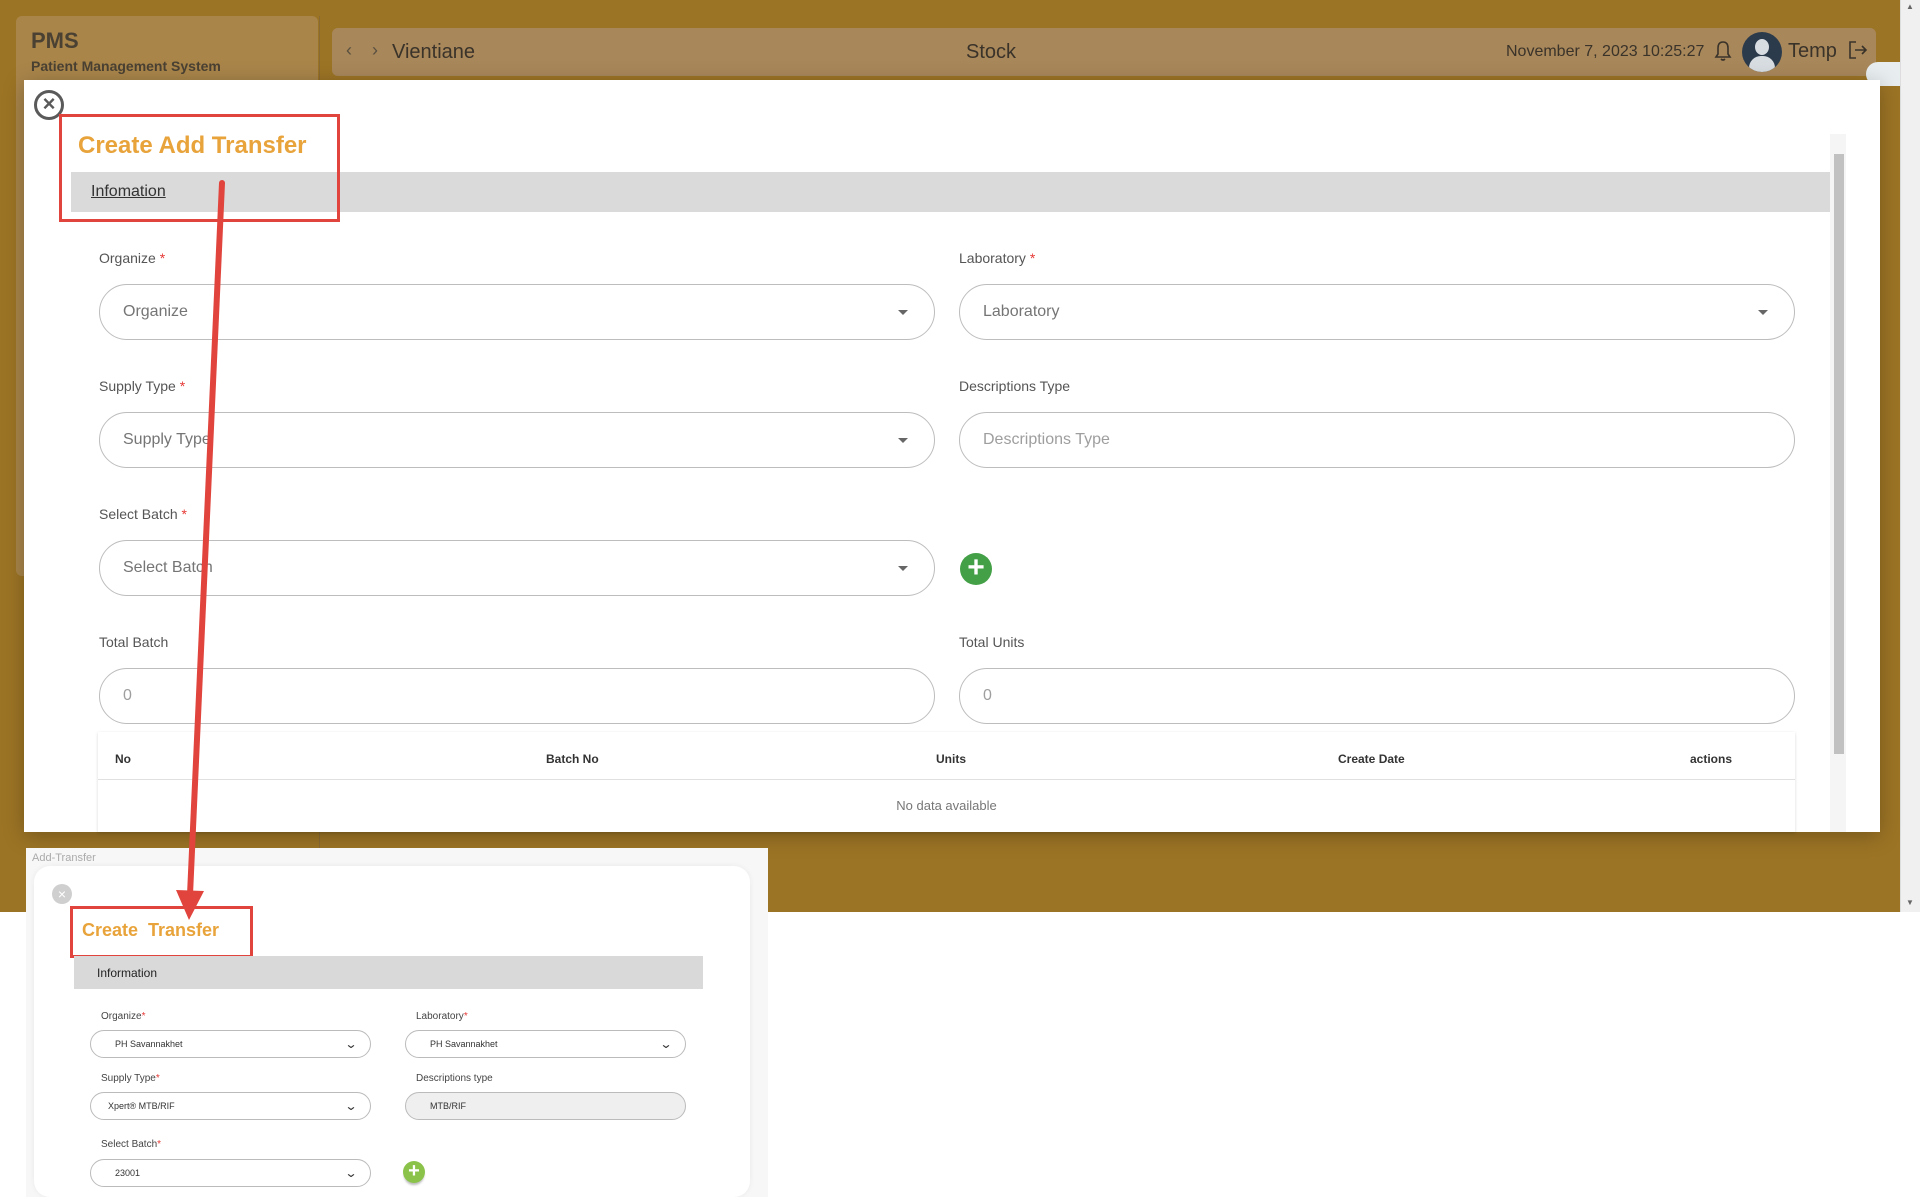 This screenshot has width=1920, height=1197. I want to click on table-empty-message: No data available, so click(946, 805).